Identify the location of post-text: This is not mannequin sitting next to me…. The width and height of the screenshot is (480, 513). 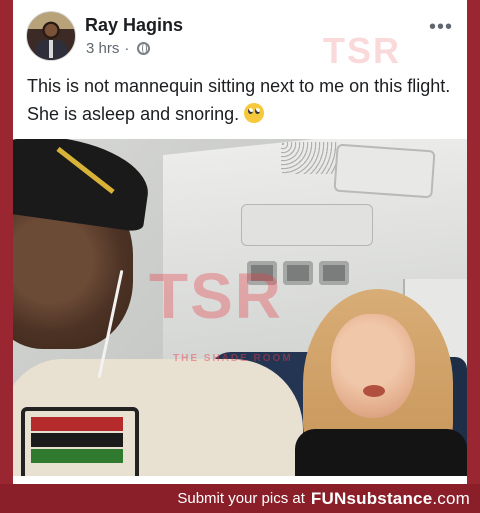
(240, 100).